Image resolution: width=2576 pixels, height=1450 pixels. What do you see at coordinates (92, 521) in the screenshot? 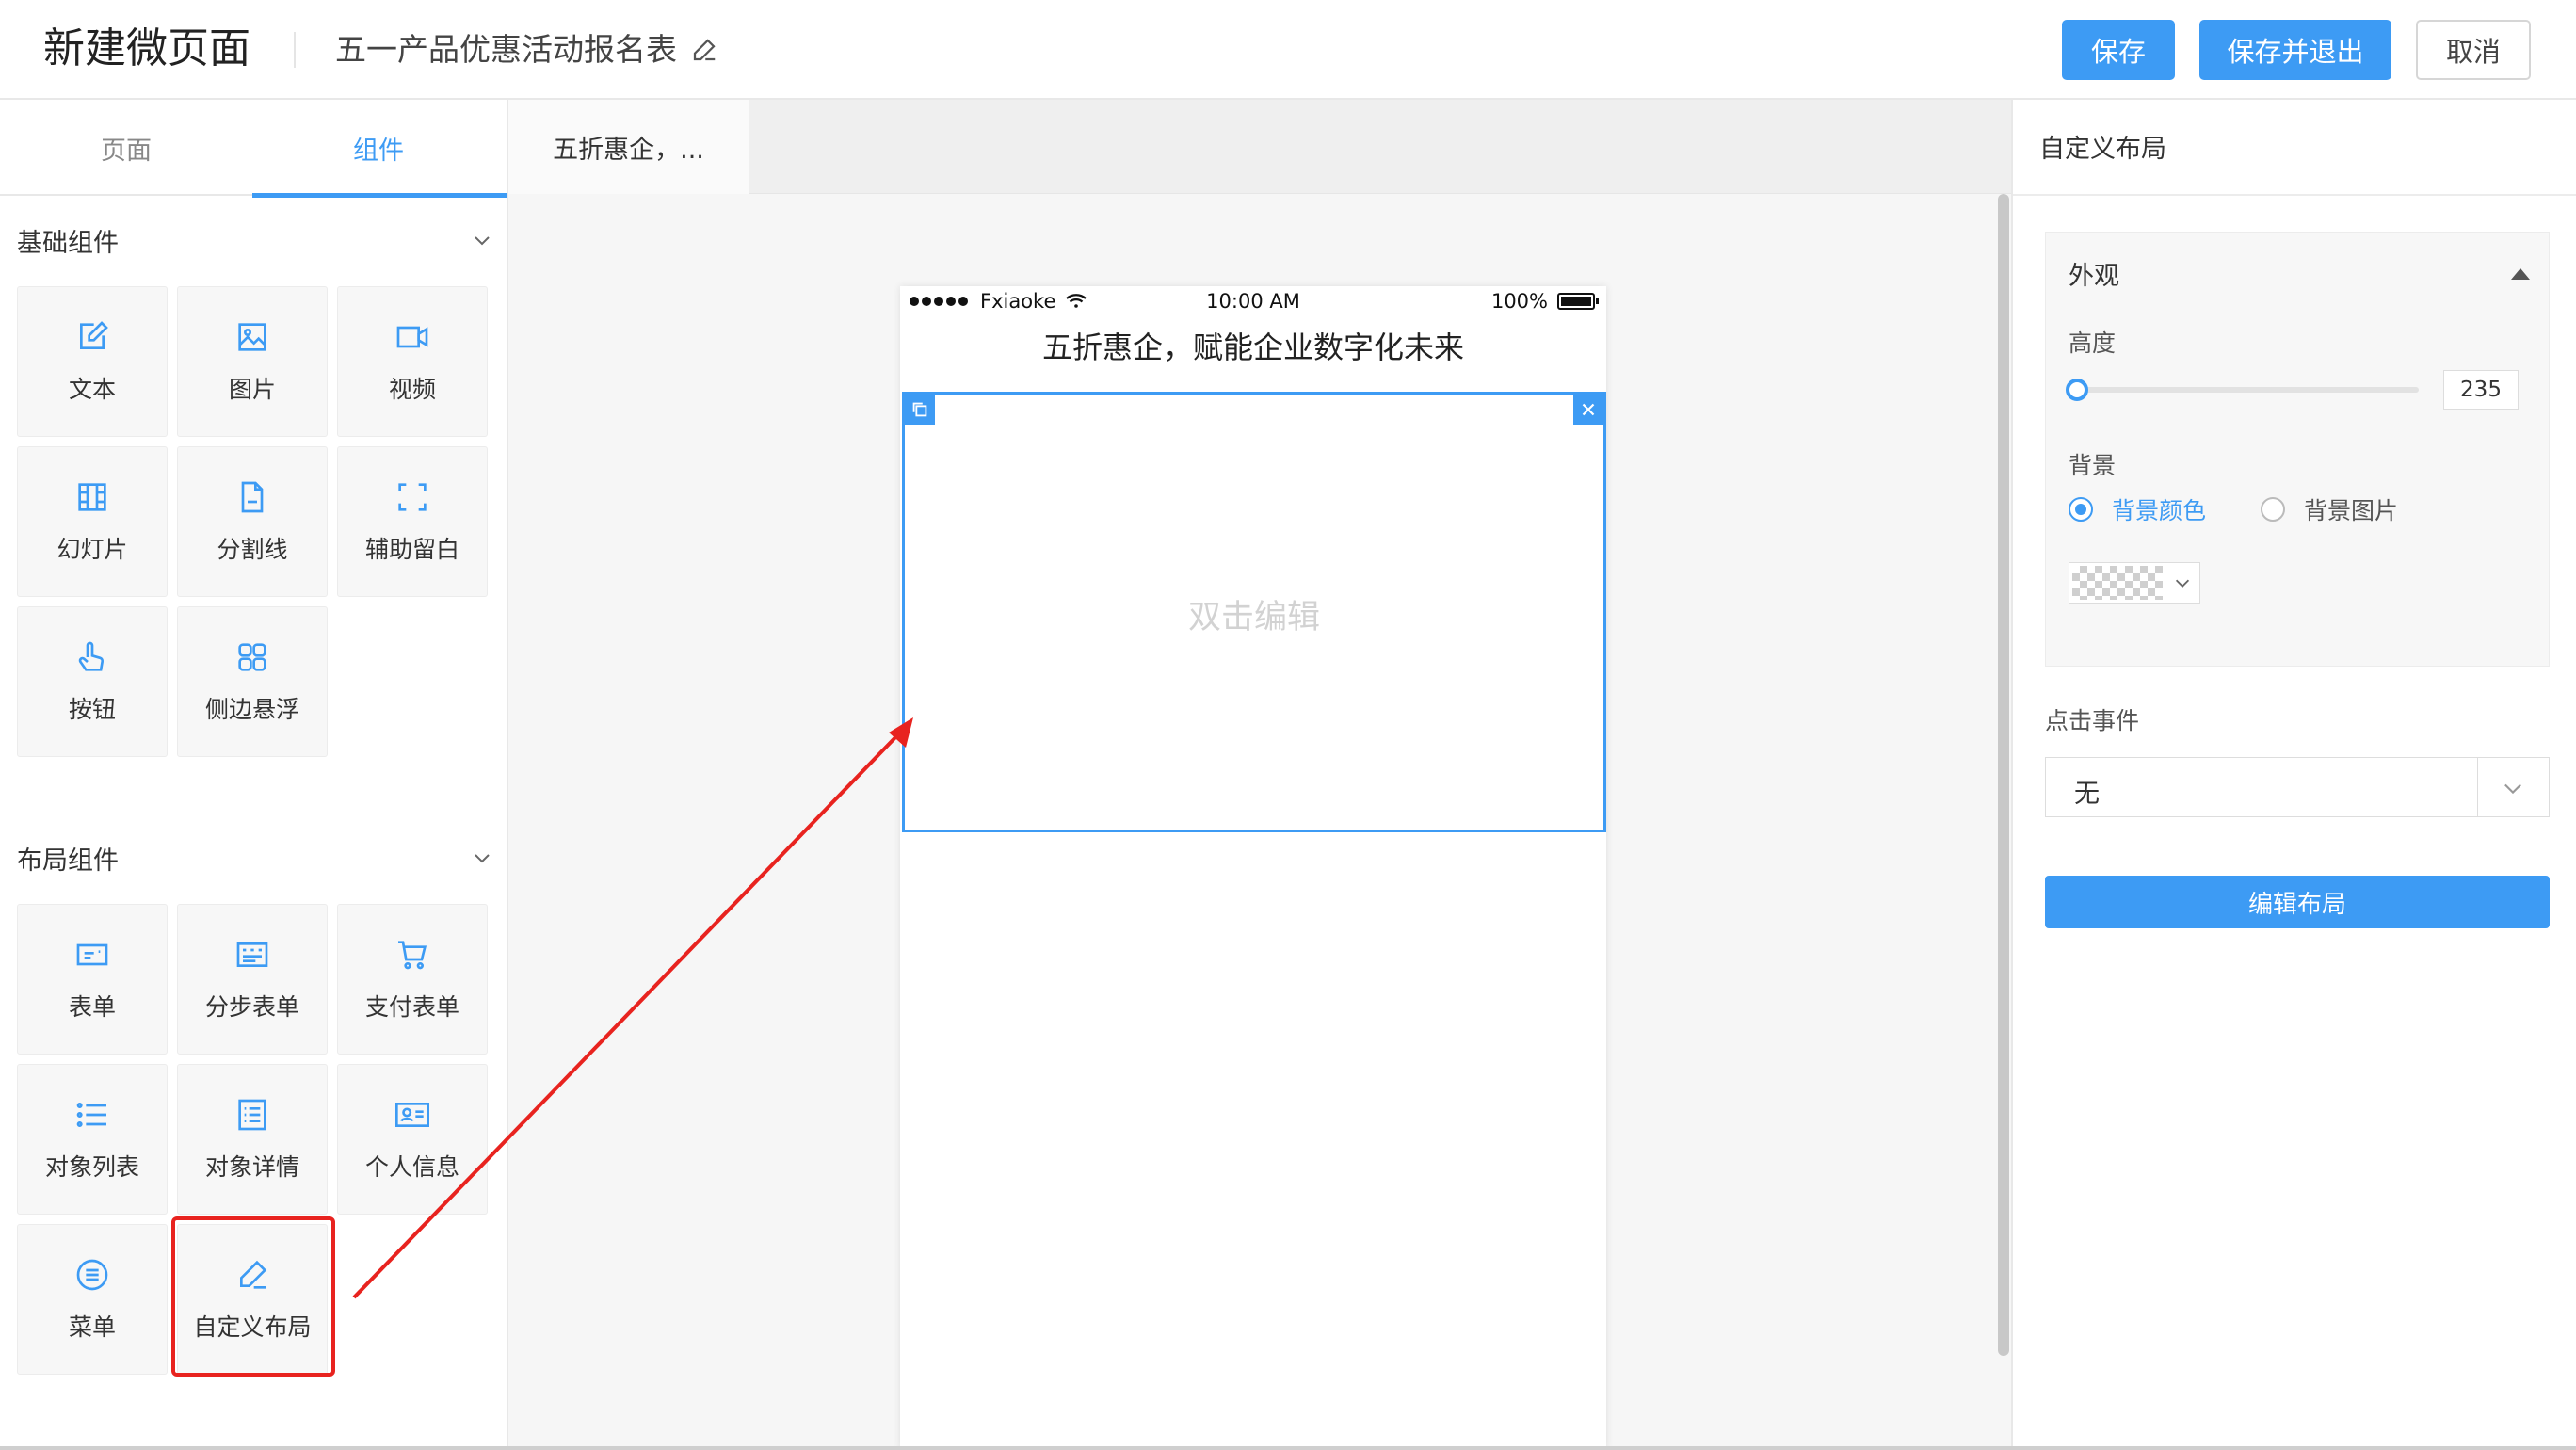
I see `component-slideshow: 幻灯片` at bounding box center [92, 521].